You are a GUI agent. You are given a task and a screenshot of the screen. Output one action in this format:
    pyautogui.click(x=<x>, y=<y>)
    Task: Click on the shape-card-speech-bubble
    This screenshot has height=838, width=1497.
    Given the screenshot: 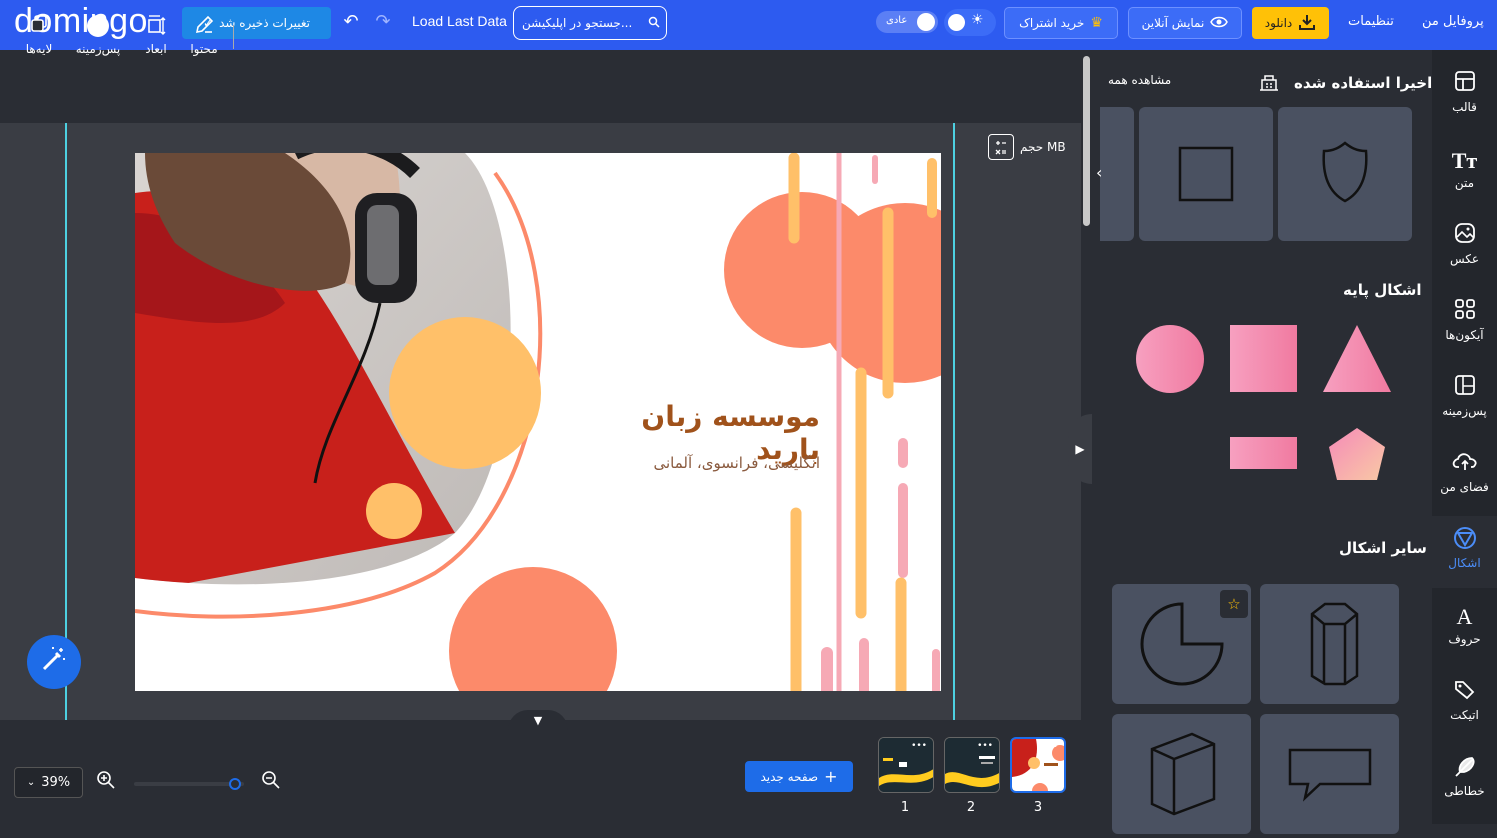 What is the action you would take?
    pyautogui.click(x=1329, y=774)
    